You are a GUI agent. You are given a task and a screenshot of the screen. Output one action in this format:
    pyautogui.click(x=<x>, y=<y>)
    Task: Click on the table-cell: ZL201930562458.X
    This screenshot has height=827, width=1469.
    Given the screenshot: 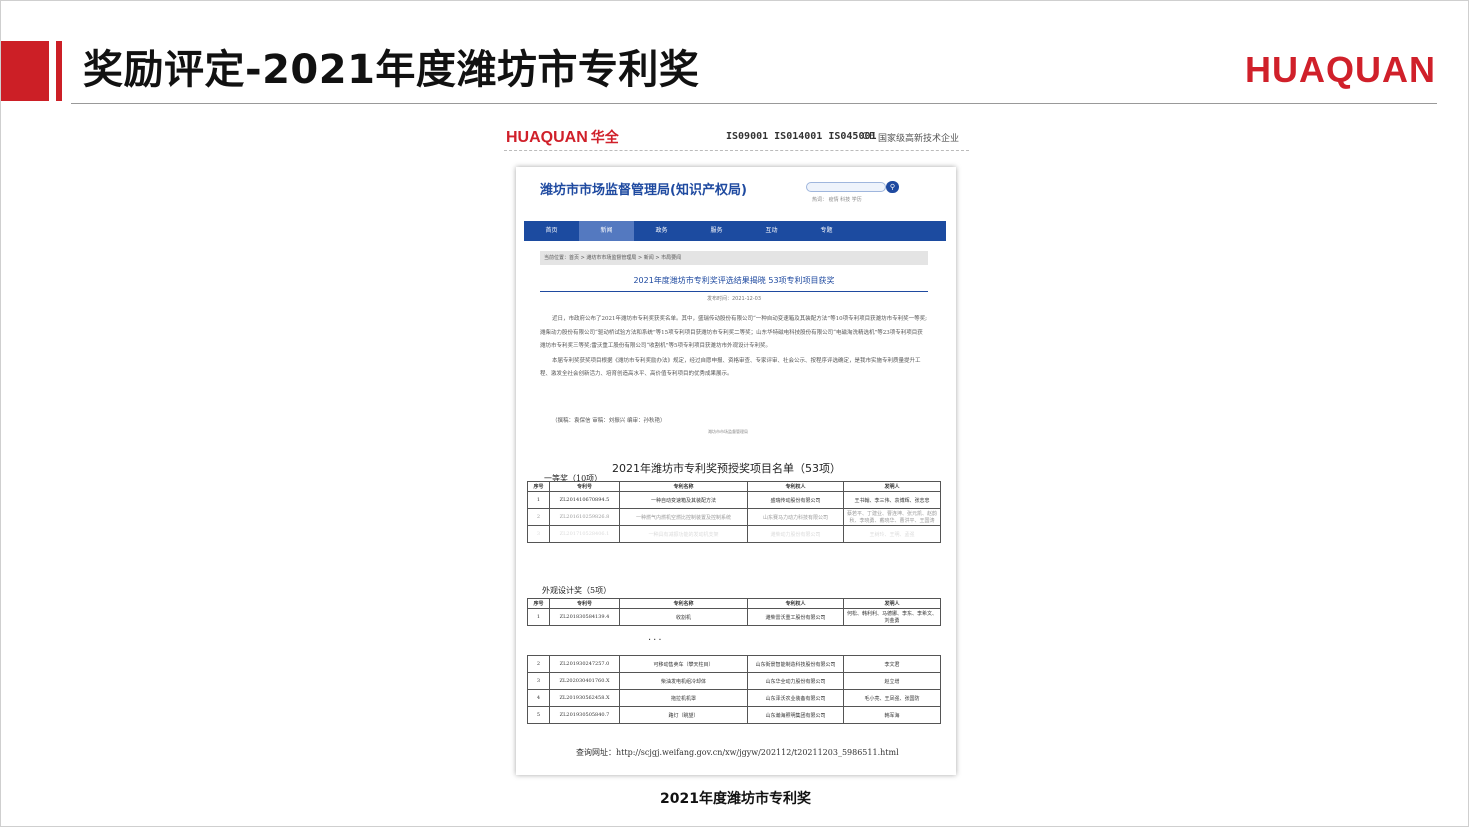 What is the action you would take?
    pyautogui.click(x=584, y=698)
    